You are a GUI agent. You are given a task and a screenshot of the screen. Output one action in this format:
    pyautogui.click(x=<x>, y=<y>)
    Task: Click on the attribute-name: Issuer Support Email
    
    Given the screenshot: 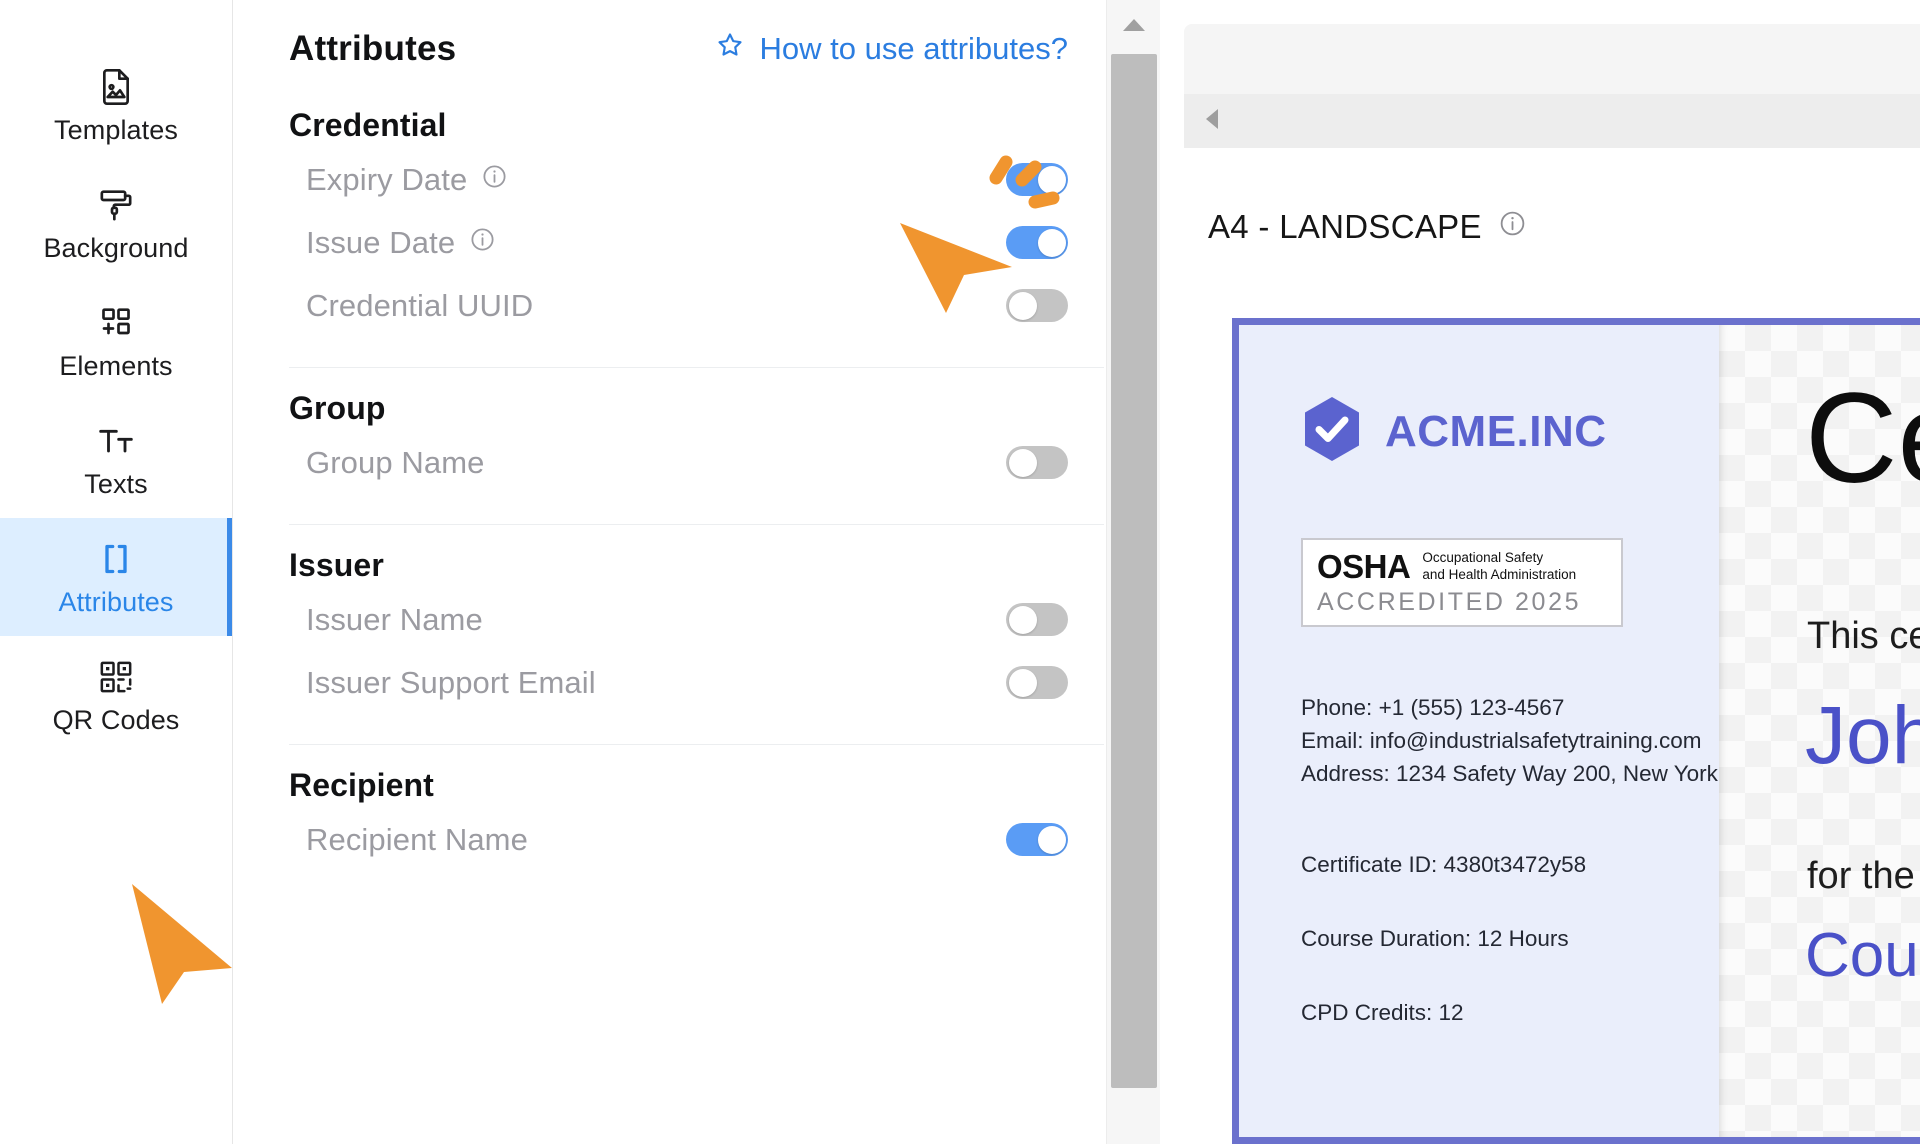 What is the action you would take?
    pyautogui.click(x=451, y=682)
    